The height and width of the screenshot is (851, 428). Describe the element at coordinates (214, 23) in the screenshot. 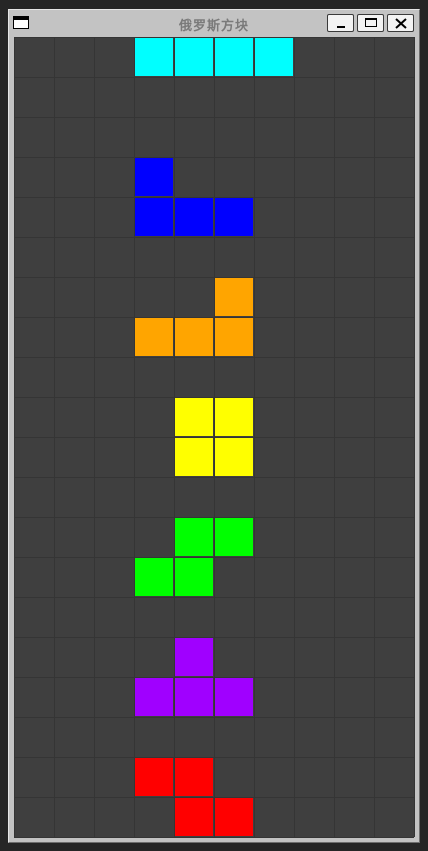

I see `title-bar: 俄罗斯方块` at that location.